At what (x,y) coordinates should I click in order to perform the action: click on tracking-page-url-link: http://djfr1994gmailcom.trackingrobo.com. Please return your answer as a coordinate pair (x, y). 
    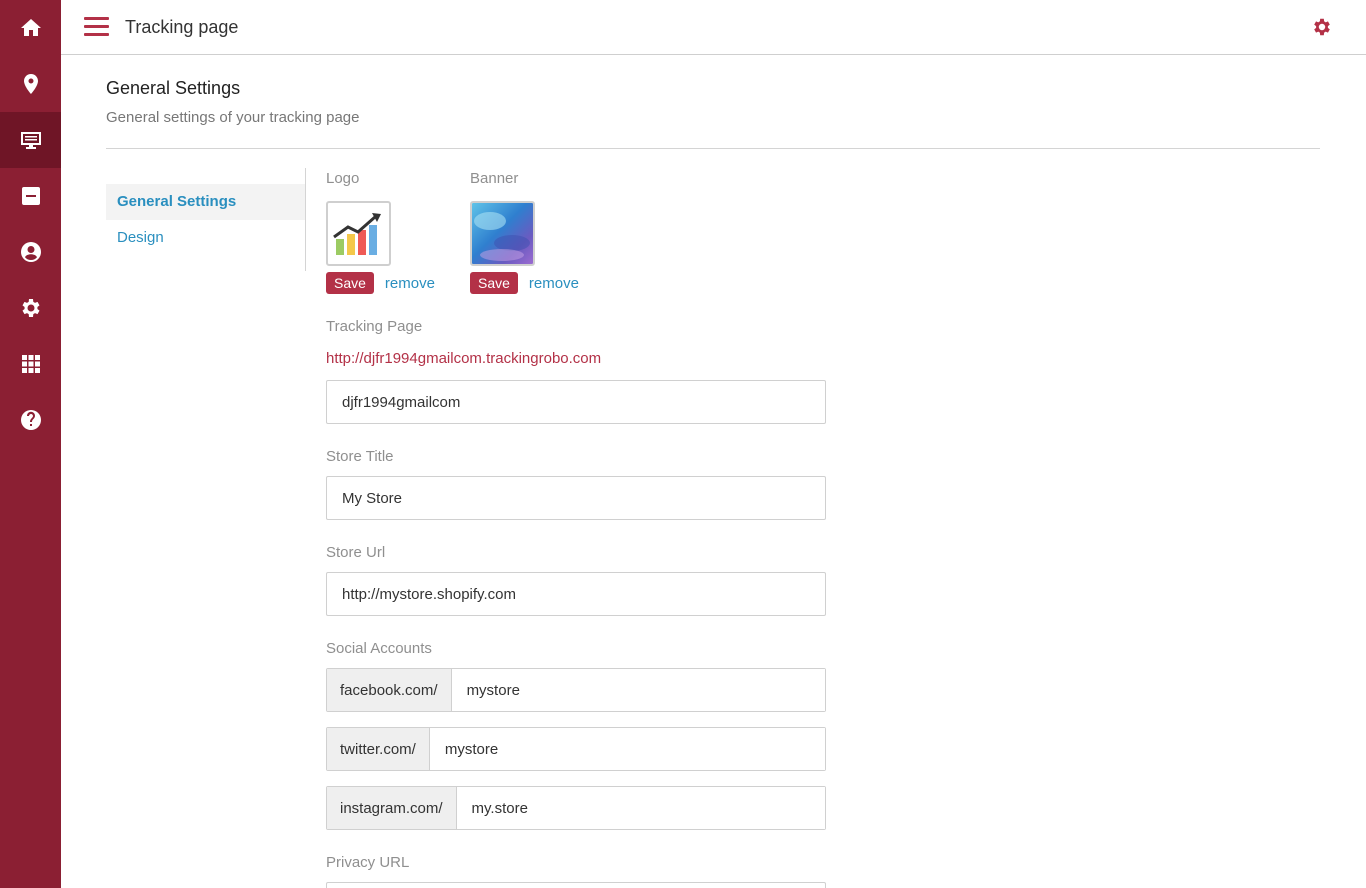
    Looking at the image, I should click on (463, 358).